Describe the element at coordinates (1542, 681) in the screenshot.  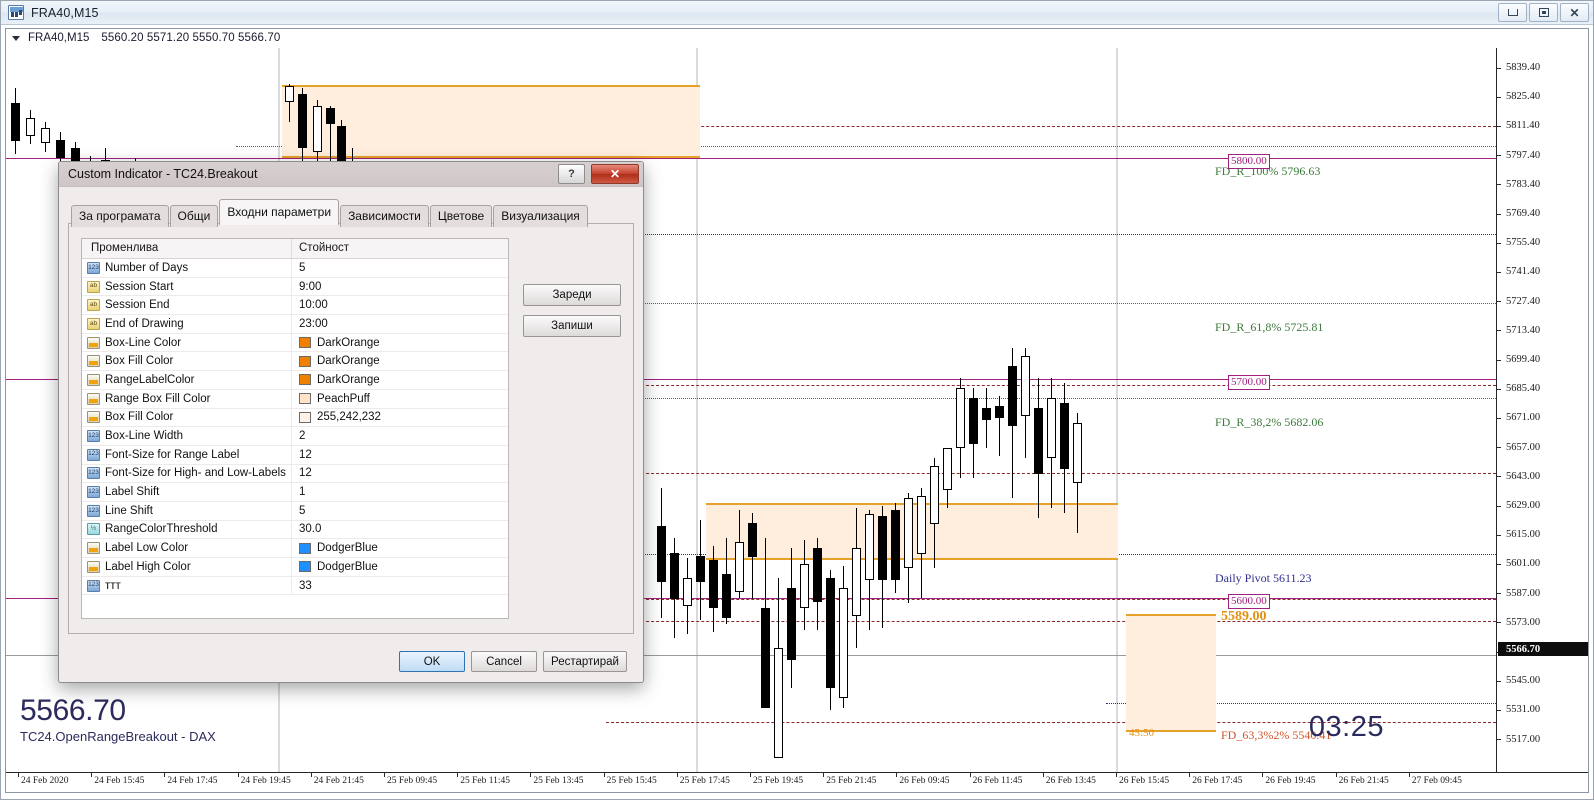
I see `price-tick: 5545.00` at that location.